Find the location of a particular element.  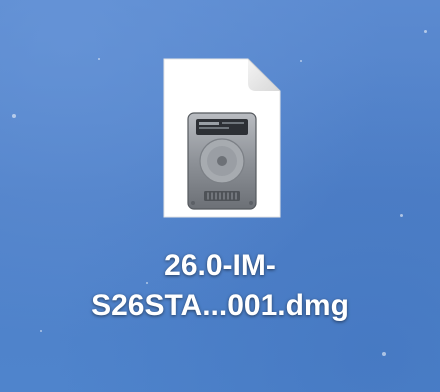

file-name-line-2: S26STA...001.dmg is located at coordinates (220, 305).